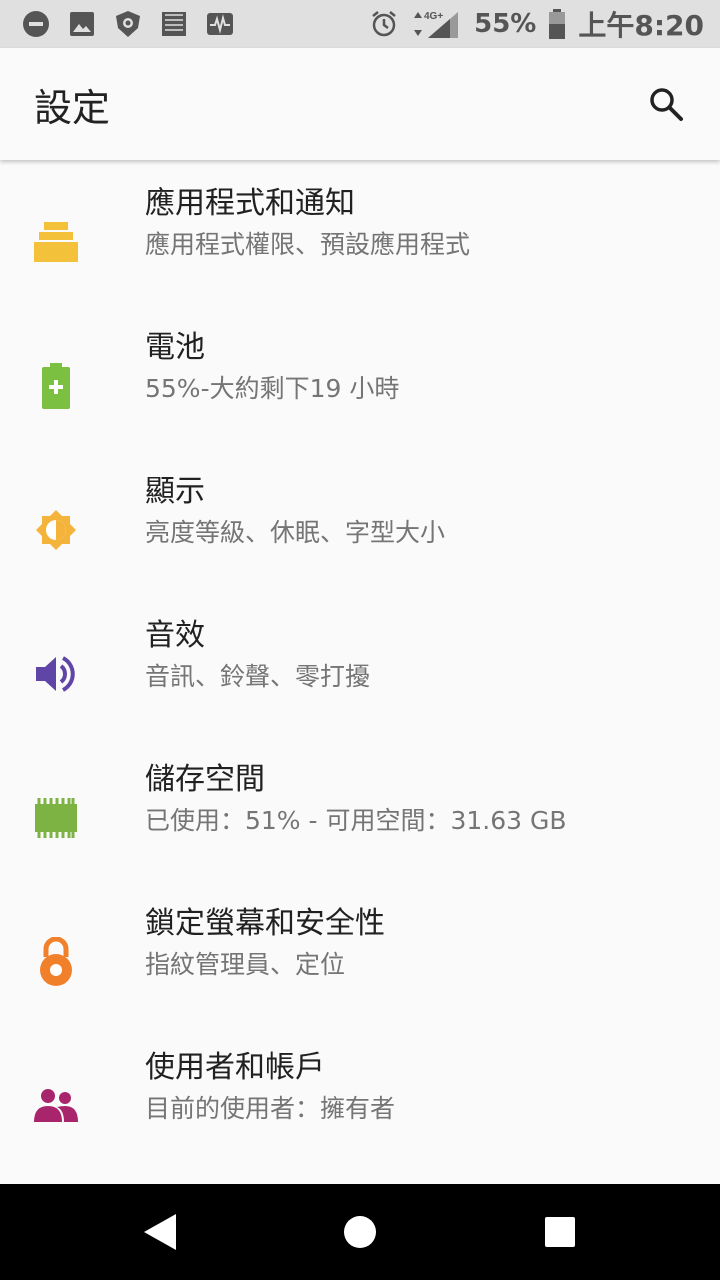 This screenshot has width=720, height=1280. What do you see at coordinates (505, 24) in the screenshot?
I see `battery-percent: 55%` at bounding box center [505, 24].